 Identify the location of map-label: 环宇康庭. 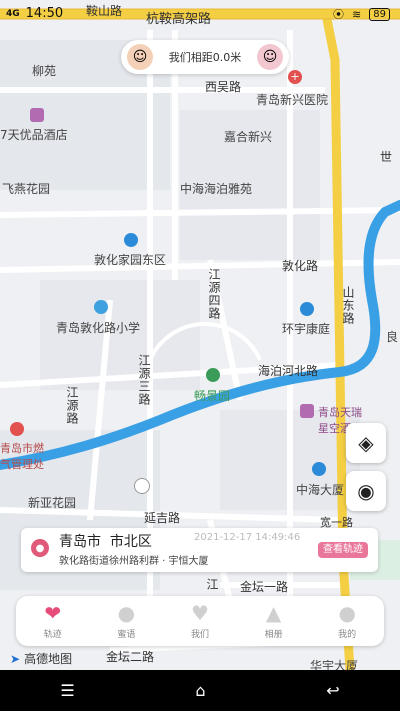
(306, 329).